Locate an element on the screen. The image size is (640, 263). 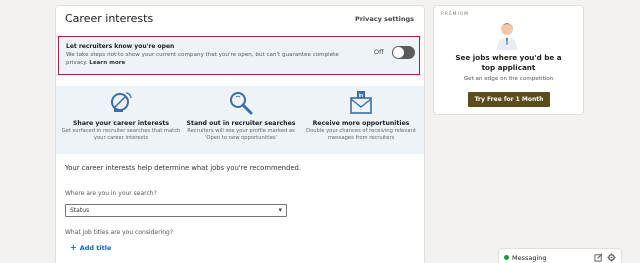
privacy-settings-link: Privacy settings is located at coordinates (384, 19).